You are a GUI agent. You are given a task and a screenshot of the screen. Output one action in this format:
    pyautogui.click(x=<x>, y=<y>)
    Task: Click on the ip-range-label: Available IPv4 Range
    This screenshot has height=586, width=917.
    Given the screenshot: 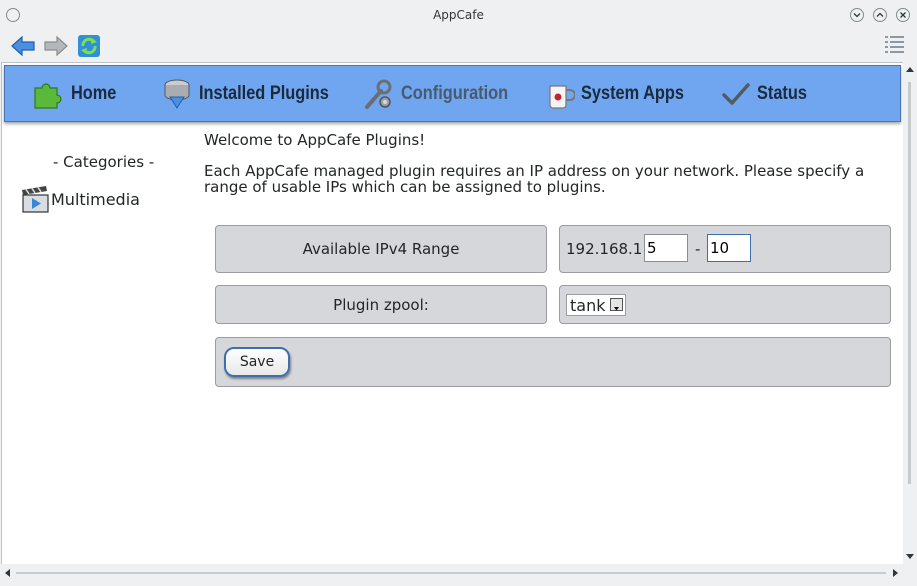 What is the action you would take?
    pyautogui.click(x=381, y=249)
    